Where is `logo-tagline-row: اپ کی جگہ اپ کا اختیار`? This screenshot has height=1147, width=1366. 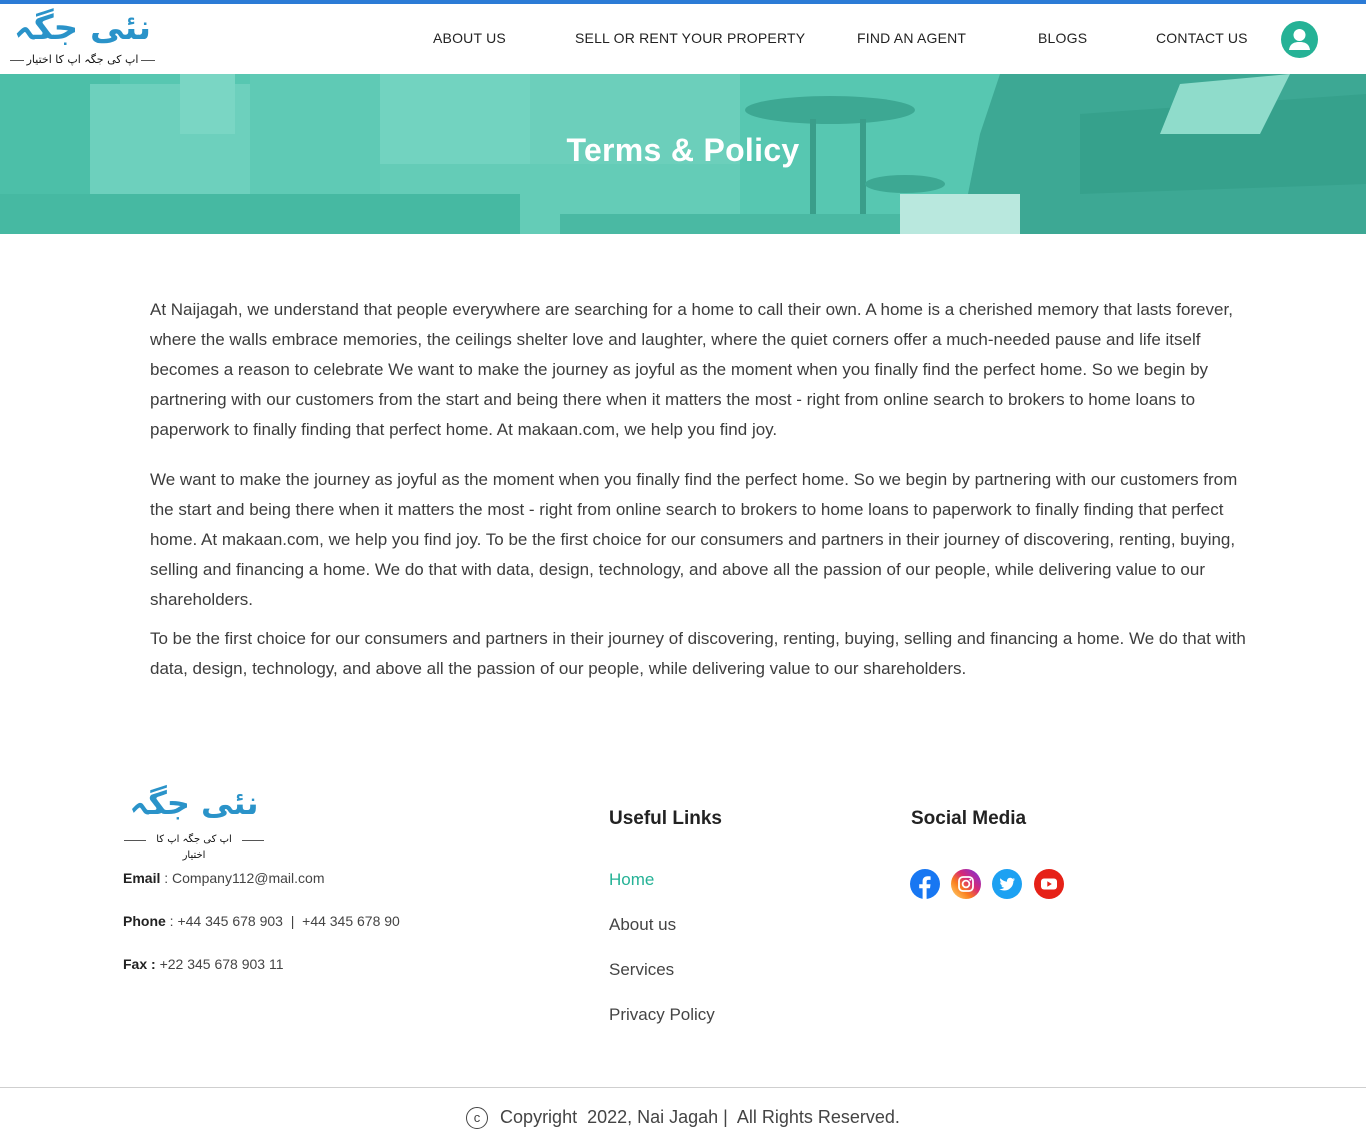
logo-tagline-row: اپ کی جگہ اپ کا اختیار is located at coordinates (82, 60).